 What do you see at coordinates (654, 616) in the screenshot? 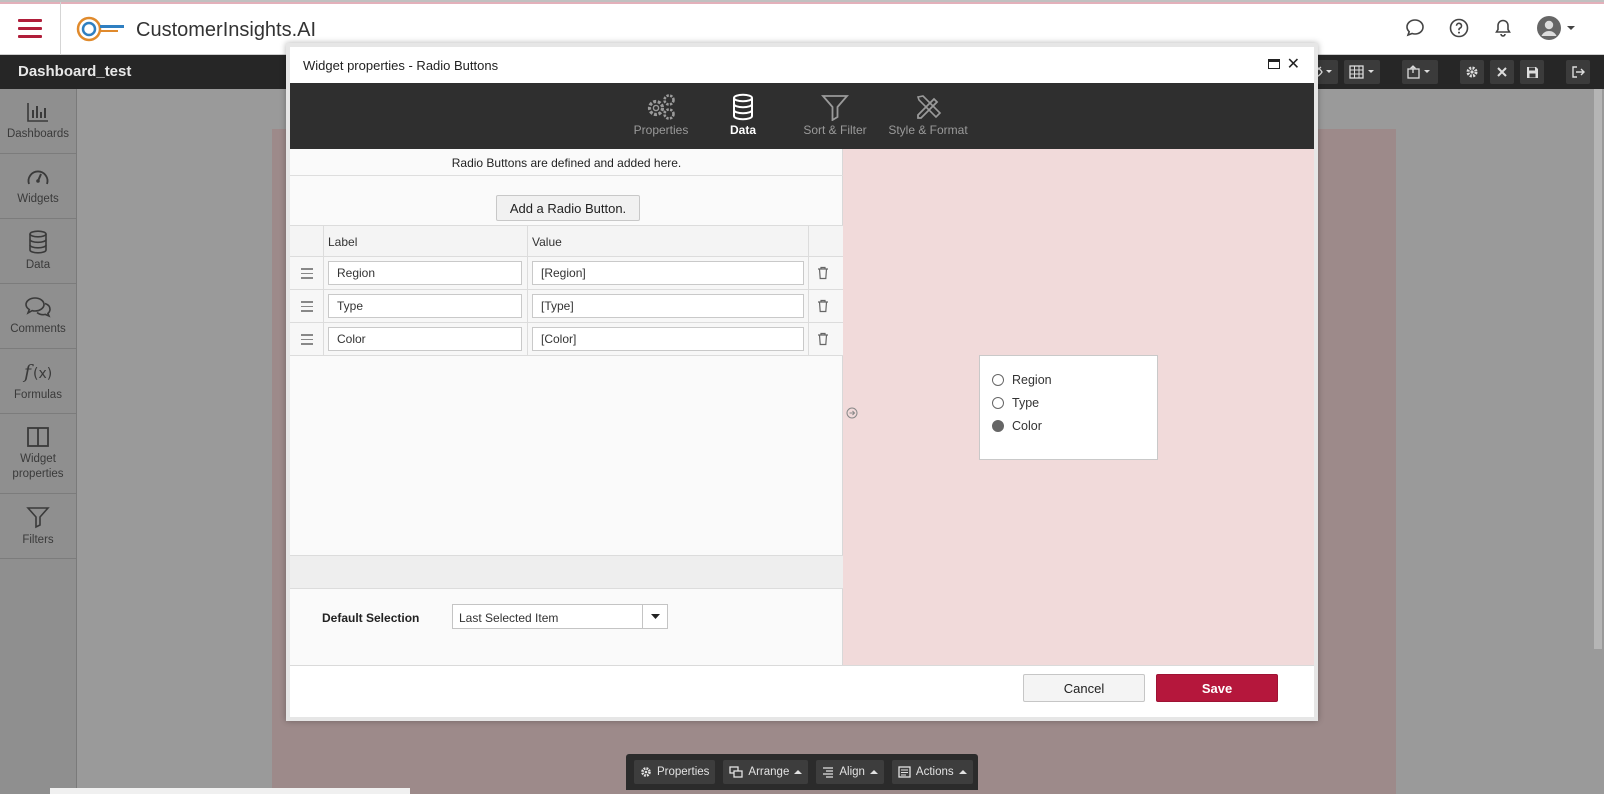
I see `chevron-down-icon` at bounding box center [654, 616].